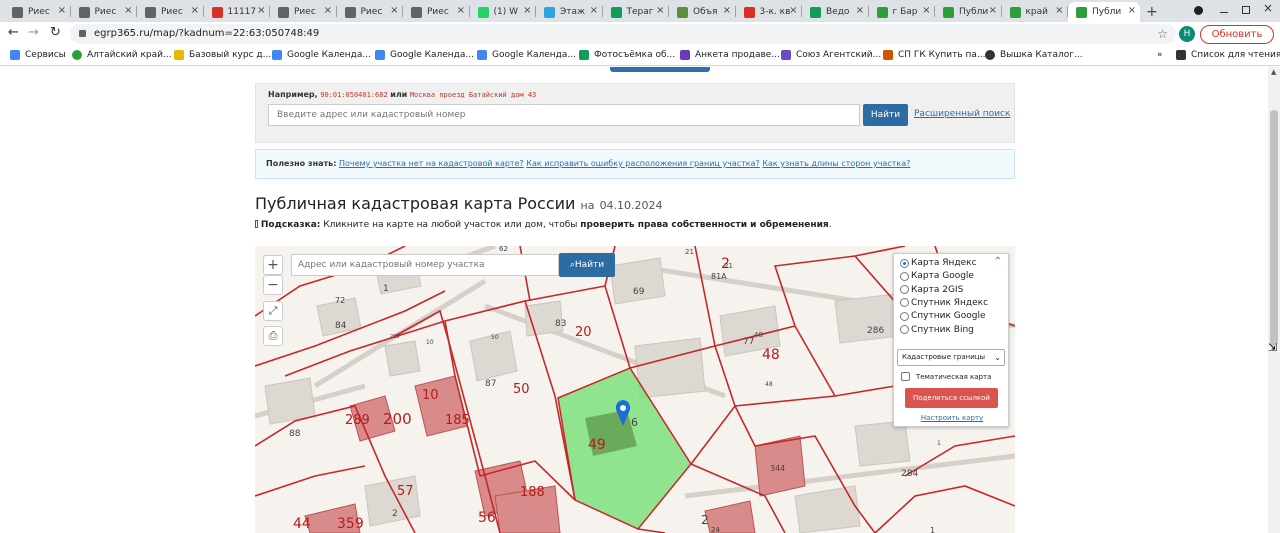 This screenshot has width=1280, height=533. What do you see at coordinates (55, 32) in the screenshot?
I see `reload-icon: ↻` at bounding box center [55, 32].